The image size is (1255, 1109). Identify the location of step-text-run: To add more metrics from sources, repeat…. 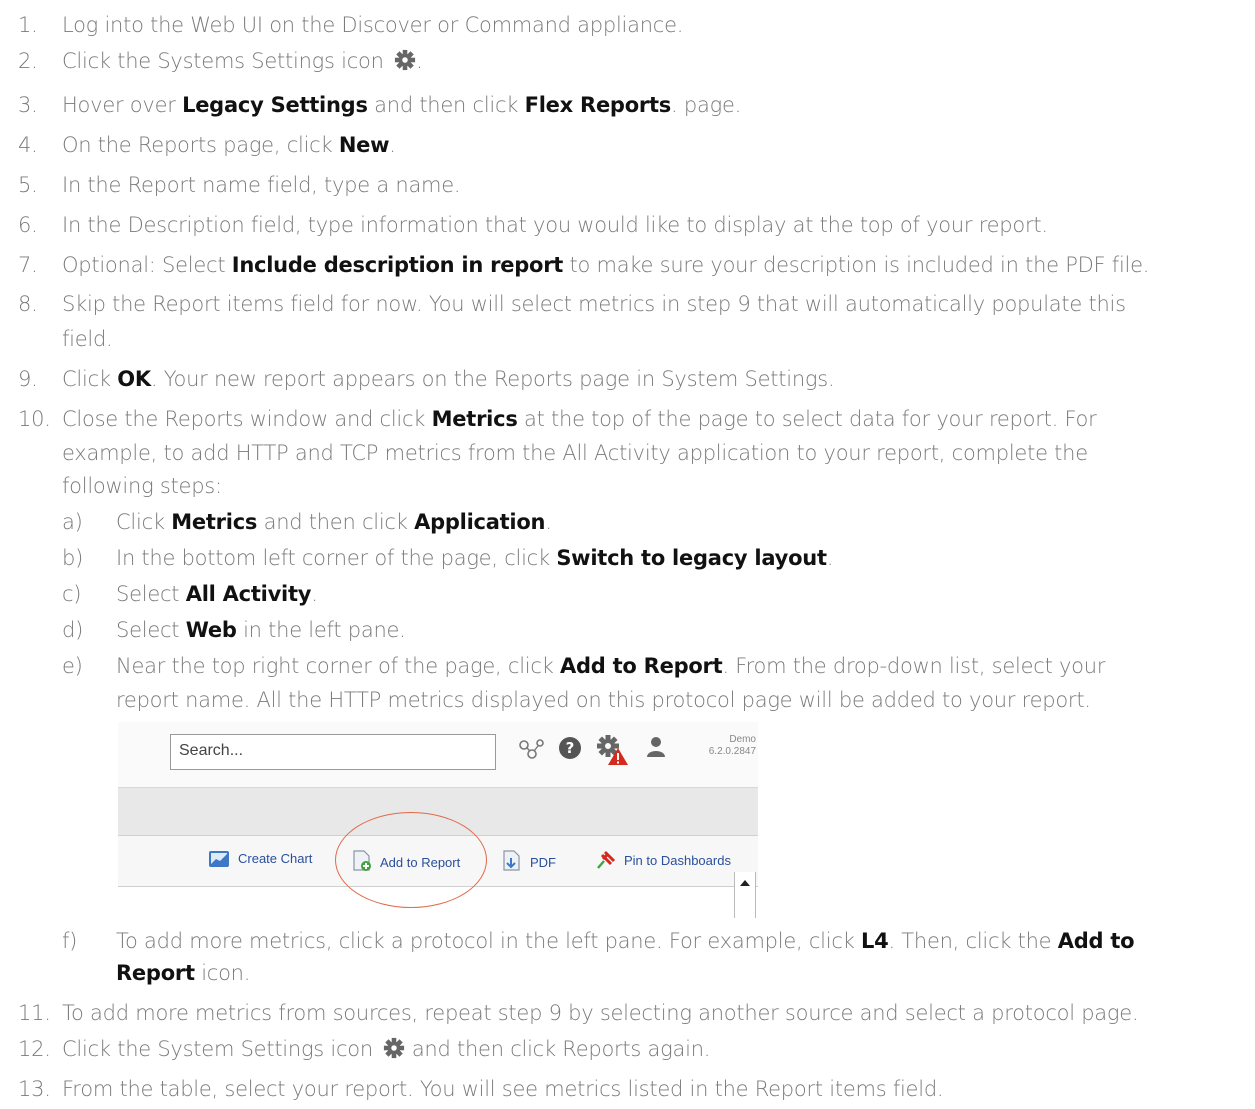
(600, 1013).